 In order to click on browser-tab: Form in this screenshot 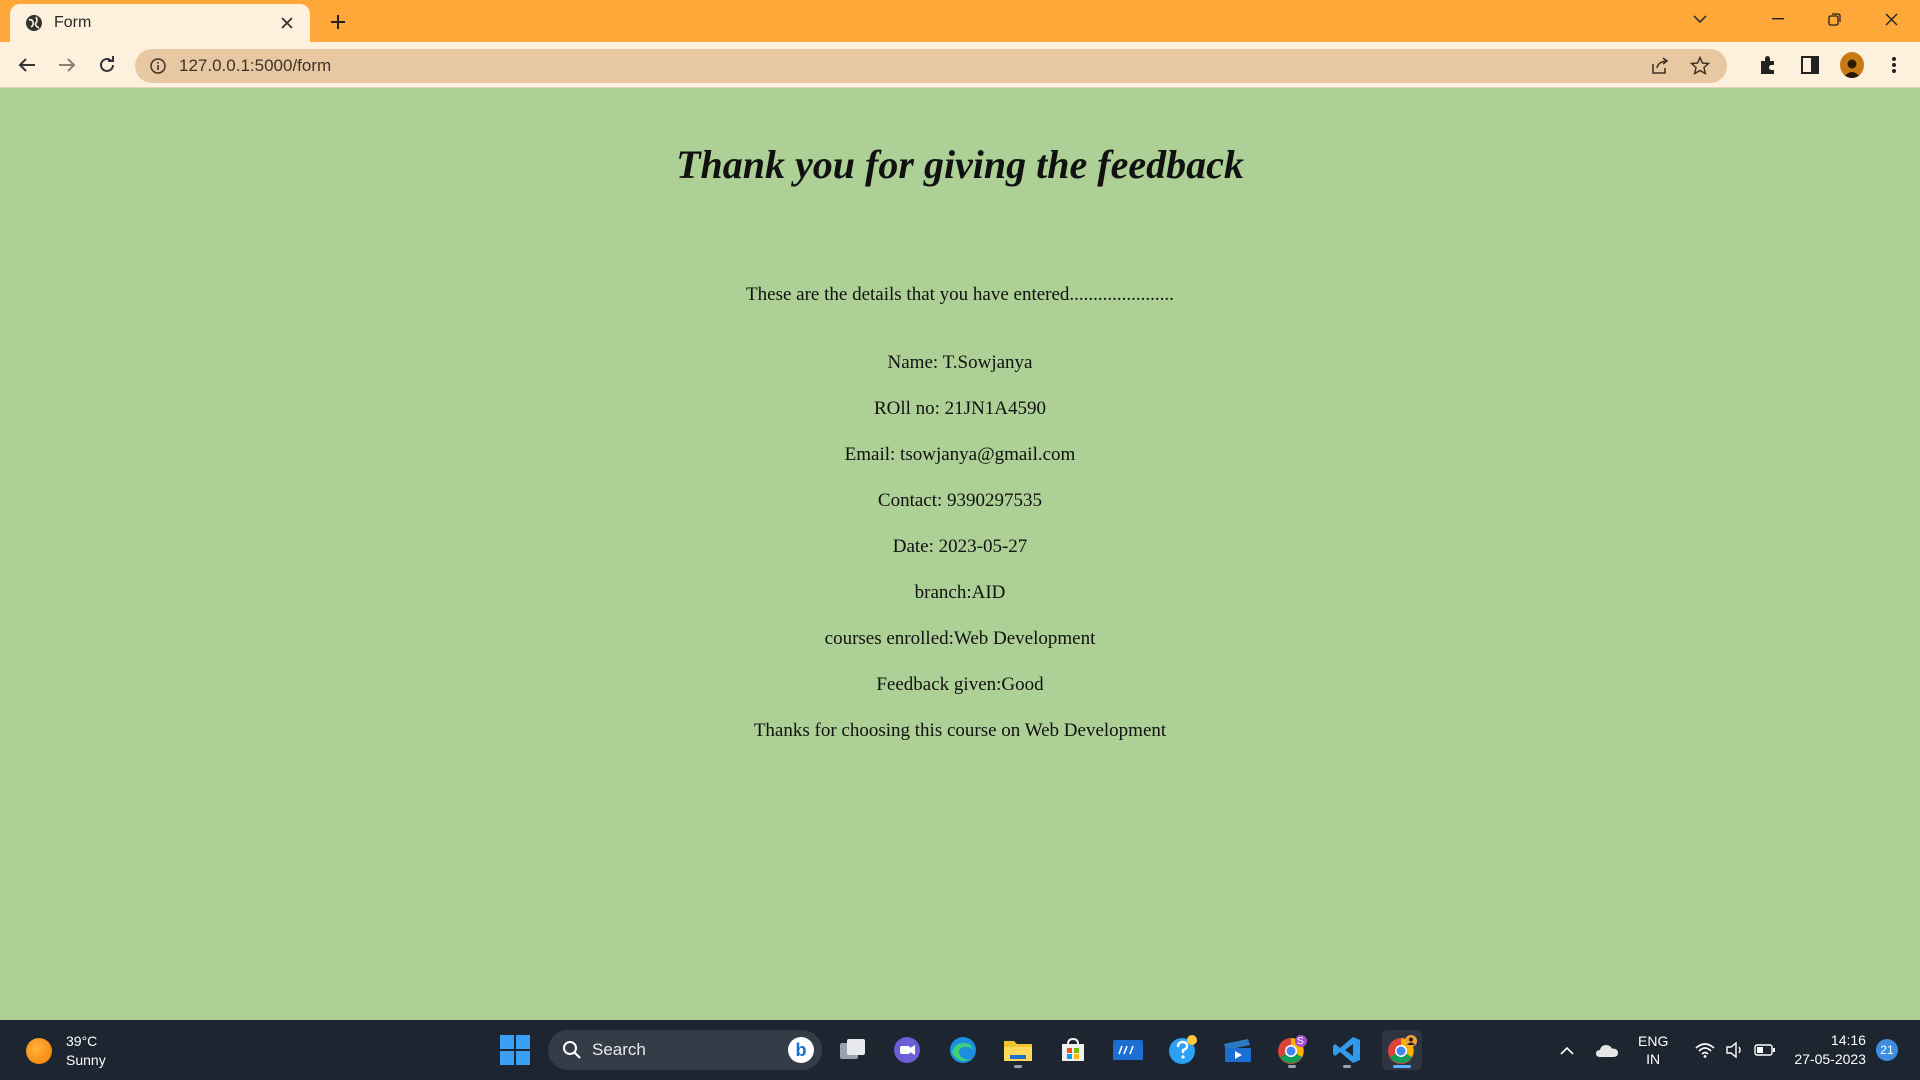, I will do `click(160, 23)`.